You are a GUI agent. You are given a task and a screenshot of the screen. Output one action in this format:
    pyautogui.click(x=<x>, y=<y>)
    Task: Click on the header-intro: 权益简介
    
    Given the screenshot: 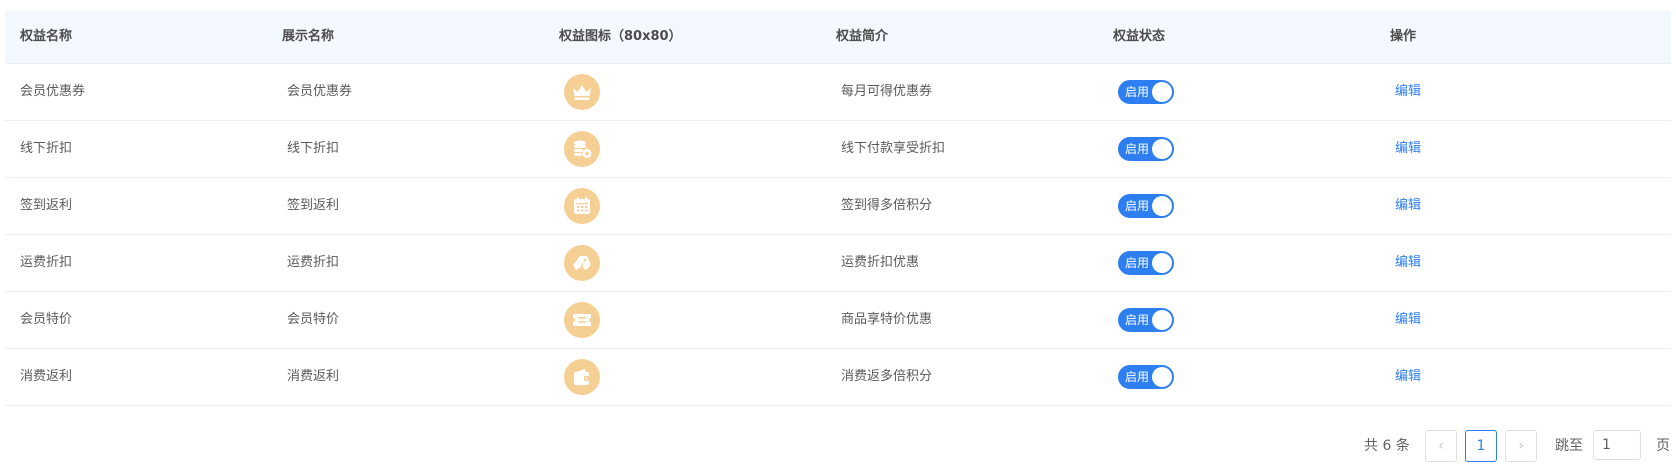 What is the action you would take?
    pyautogui.click(x=862, y=36)
    